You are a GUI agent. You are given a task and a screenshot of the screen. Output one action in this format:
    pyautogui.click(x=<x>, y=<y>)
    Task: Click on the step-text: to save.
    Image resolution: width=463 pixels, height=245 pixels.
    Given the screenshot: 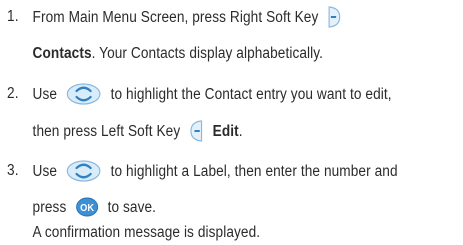 What is the action you would take?
    pyautogui.click(x=132, y=208)
    